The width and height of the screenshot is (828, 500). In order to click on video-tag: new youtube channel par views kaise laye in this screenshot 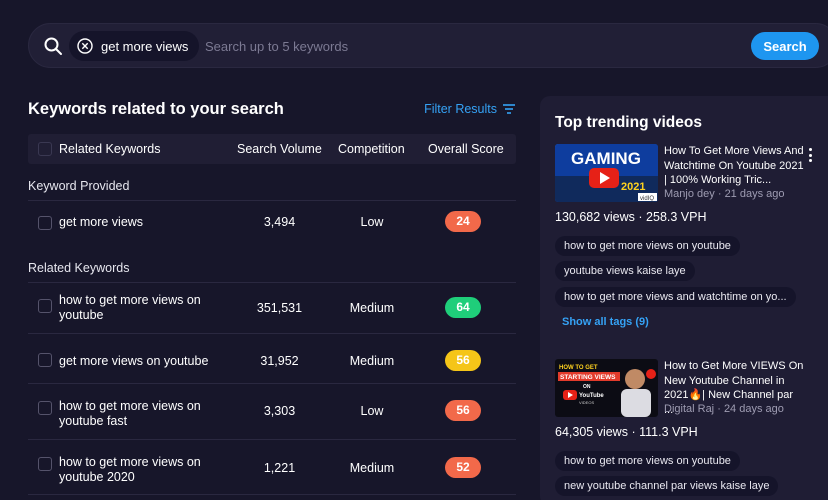, I will do `click(667, 486)`.